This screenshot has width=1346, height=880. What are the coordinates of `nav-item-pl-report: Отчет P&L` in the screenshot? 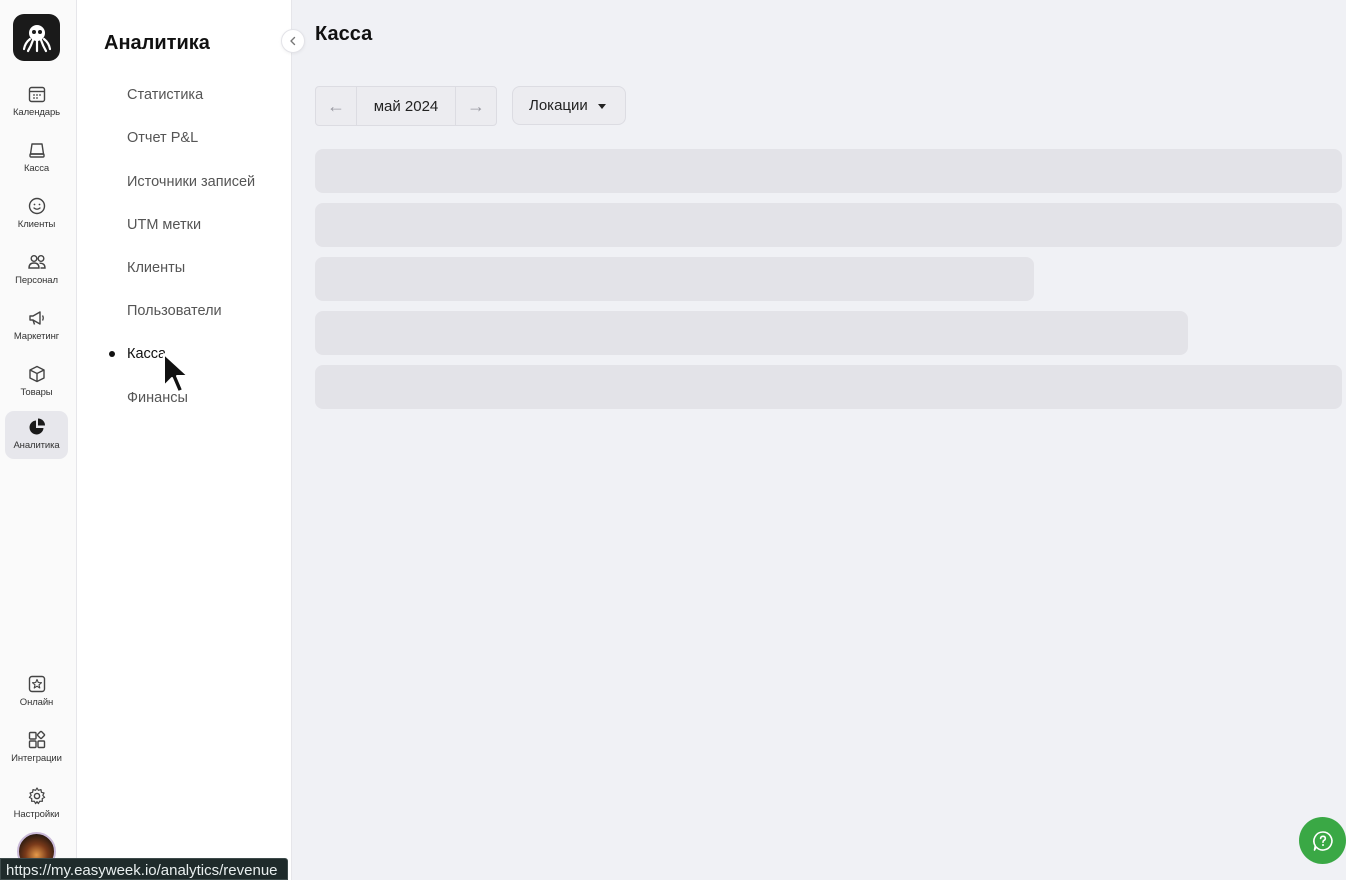 It's located at (162, 138).